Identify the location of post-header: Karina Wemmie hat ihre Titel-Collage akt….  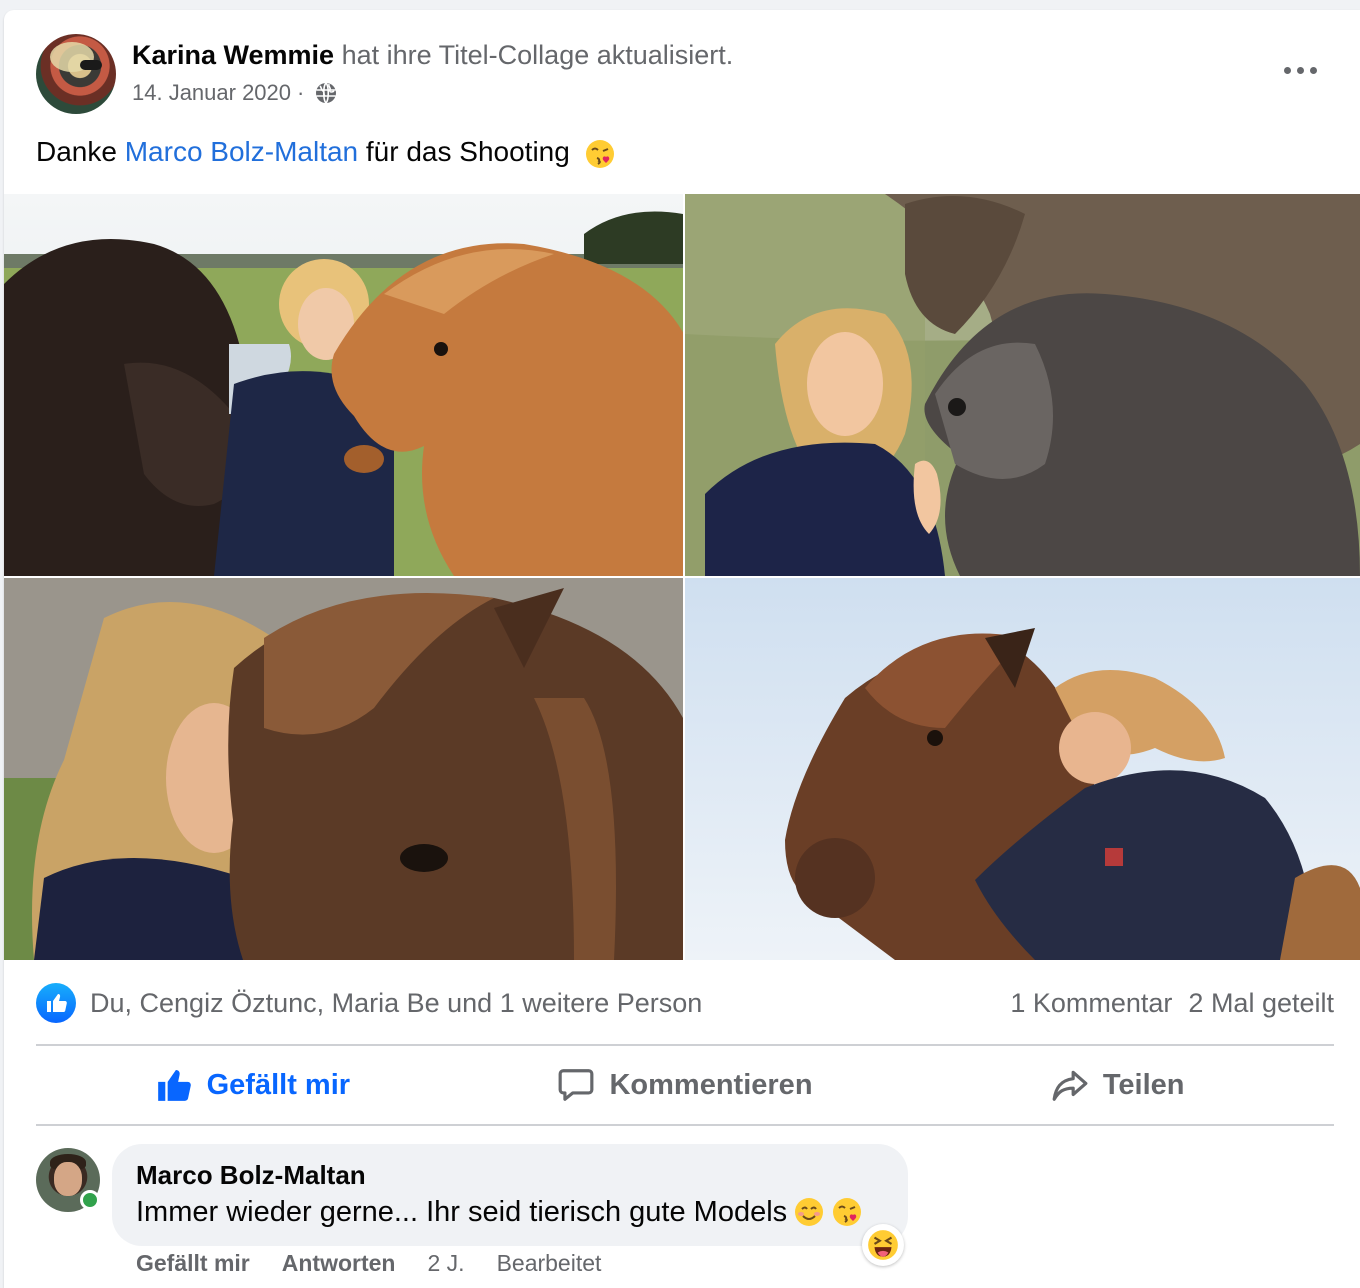
(432, 55).